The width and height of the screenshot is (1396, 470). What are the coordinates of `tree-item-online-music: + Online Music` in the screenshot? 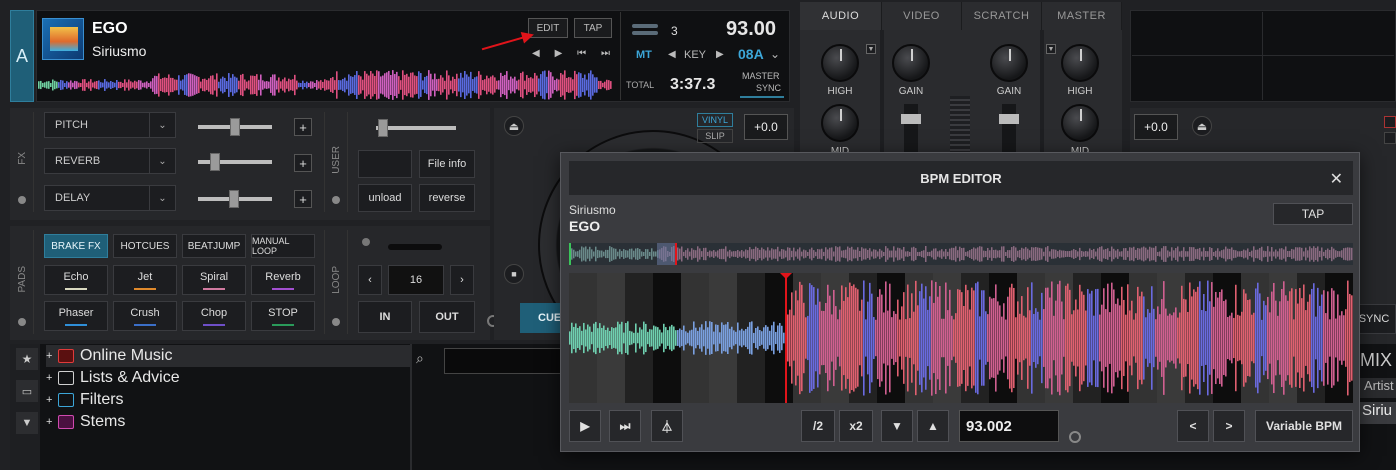 It's located at (228, 356).